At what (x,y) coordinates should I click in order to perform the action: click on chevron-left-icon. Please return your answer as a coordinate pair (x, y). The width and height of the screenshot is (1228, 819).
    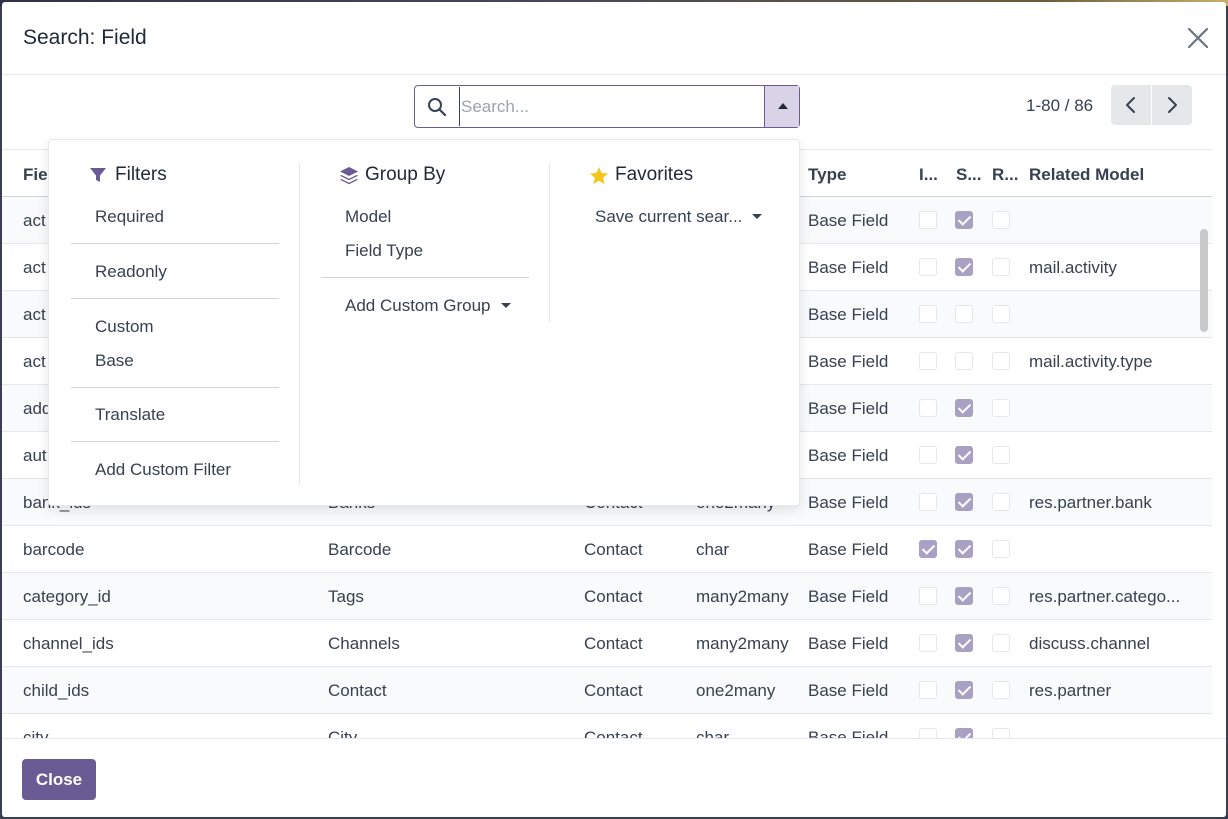
    Looking at the image, I should click on (1130, 105).